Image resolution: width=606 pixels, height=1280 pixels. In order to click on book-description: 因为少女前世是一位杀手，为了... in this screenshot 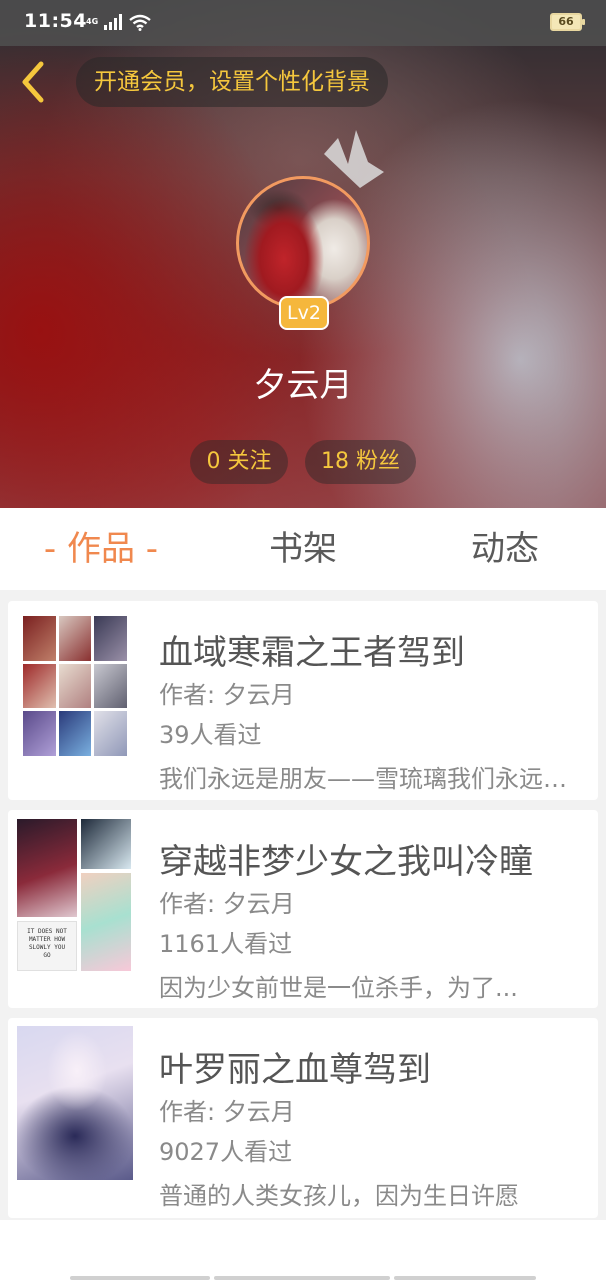, I will do `click(338, 988)`.